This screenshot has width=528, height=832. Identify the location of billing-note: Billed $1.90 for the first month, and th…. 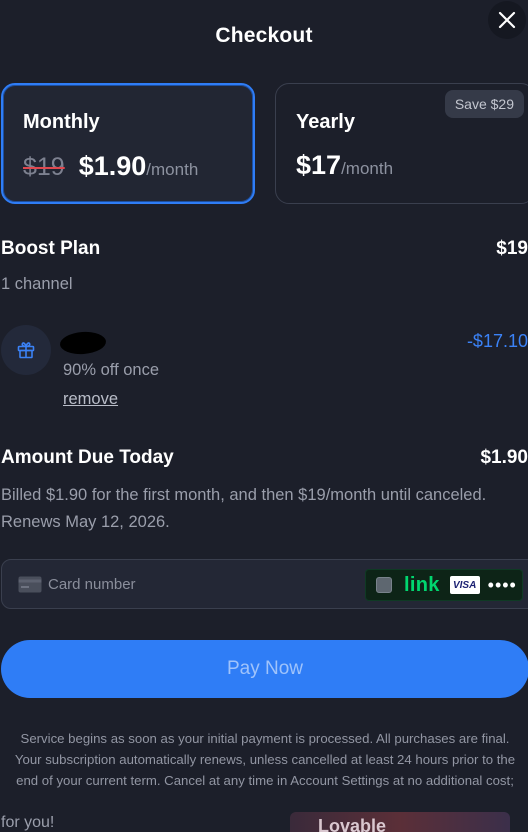
(264, 509).